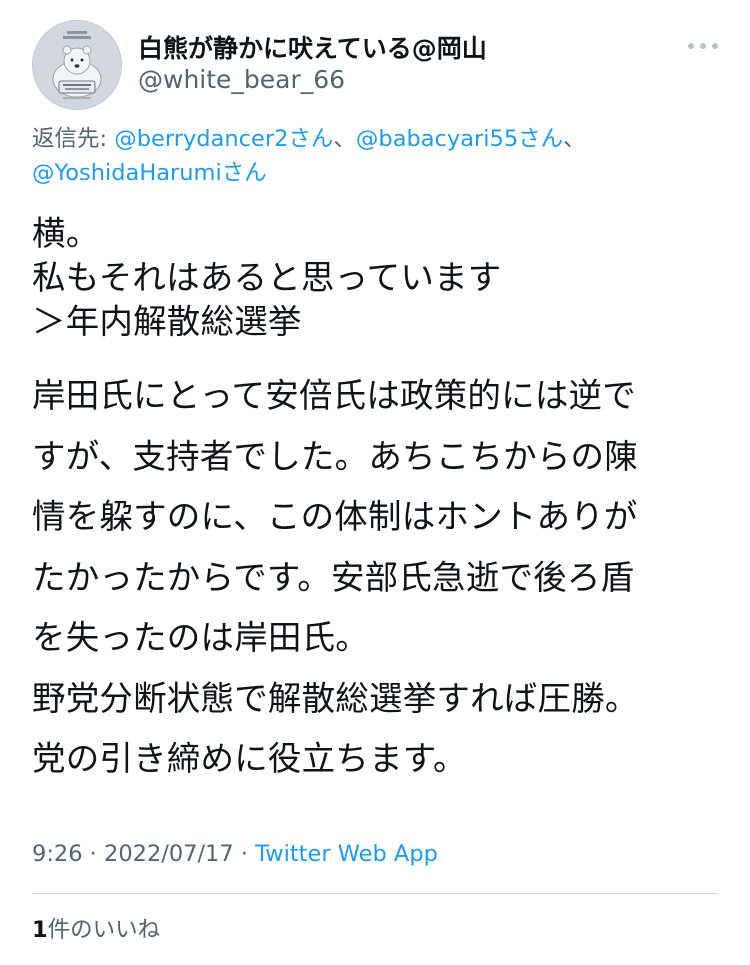 The height and width of the screenshot is (965, 750). Describe the element at coordinates (459, 139) in the screenshot. I see `mention-link: @babacyari55さん` at that location.